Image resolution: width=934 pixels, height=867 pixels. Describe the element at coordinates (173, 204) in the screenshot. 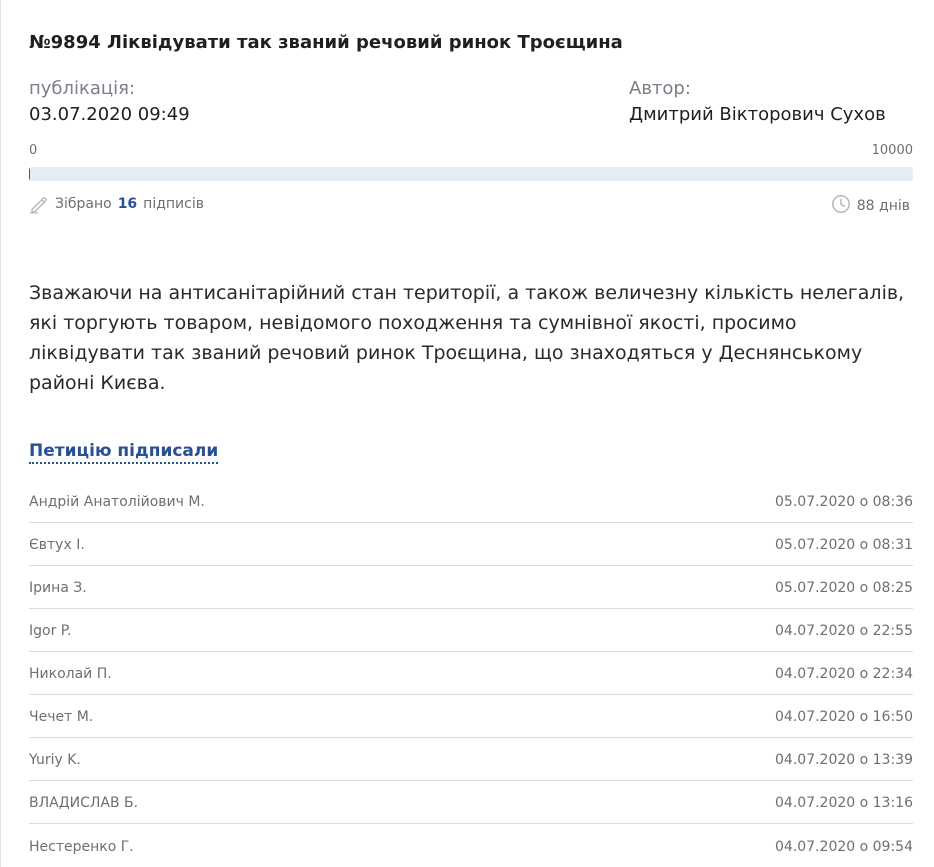

I see `collected-suffix: підписів` at that location.